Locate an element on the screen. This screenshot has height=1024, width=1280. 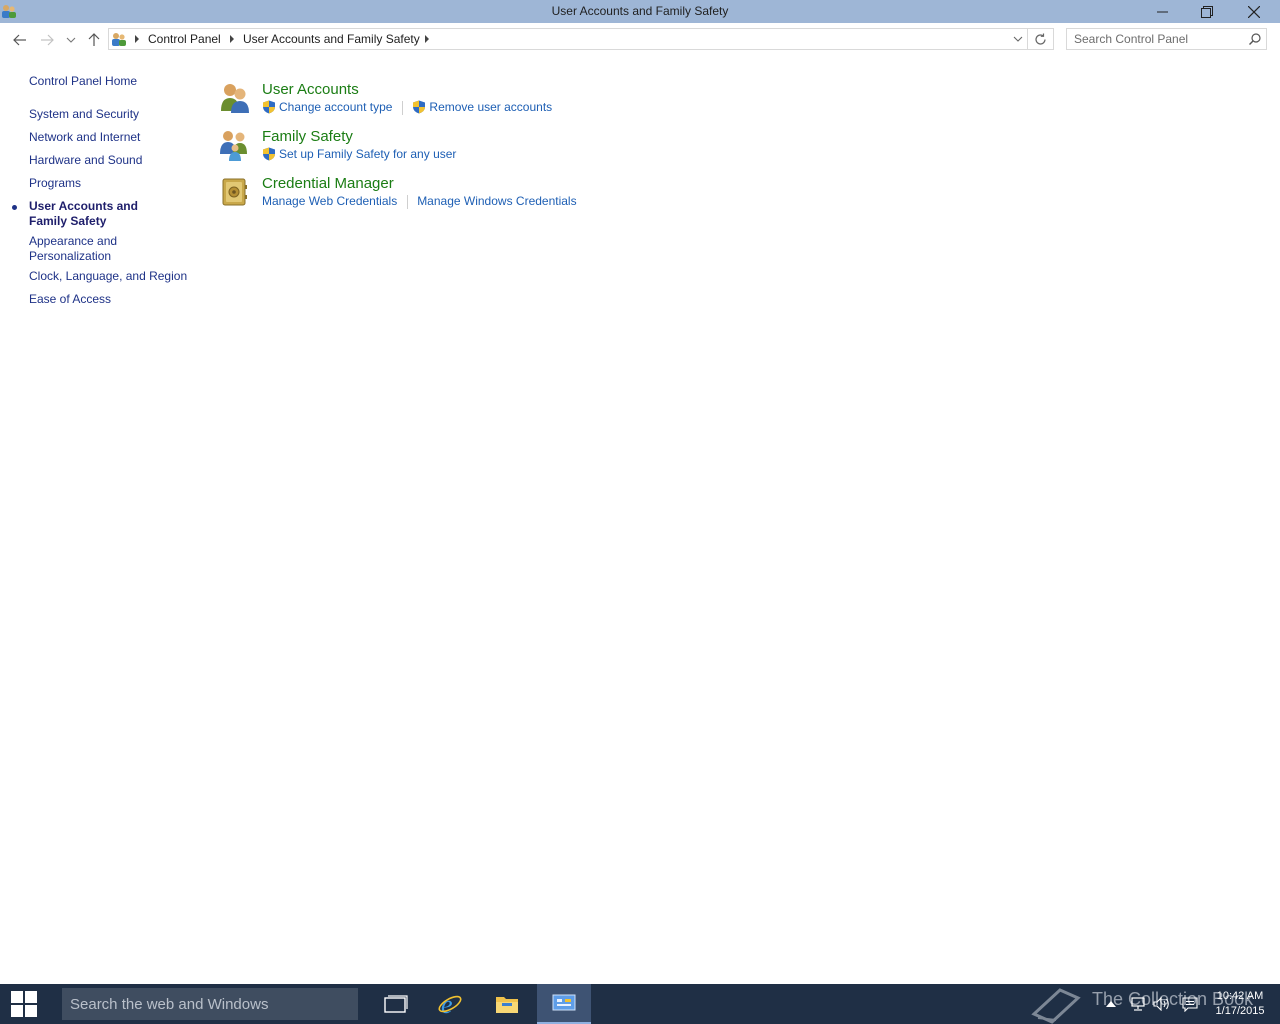
address-dropdown-icon is located at coordinates (1018, 39).